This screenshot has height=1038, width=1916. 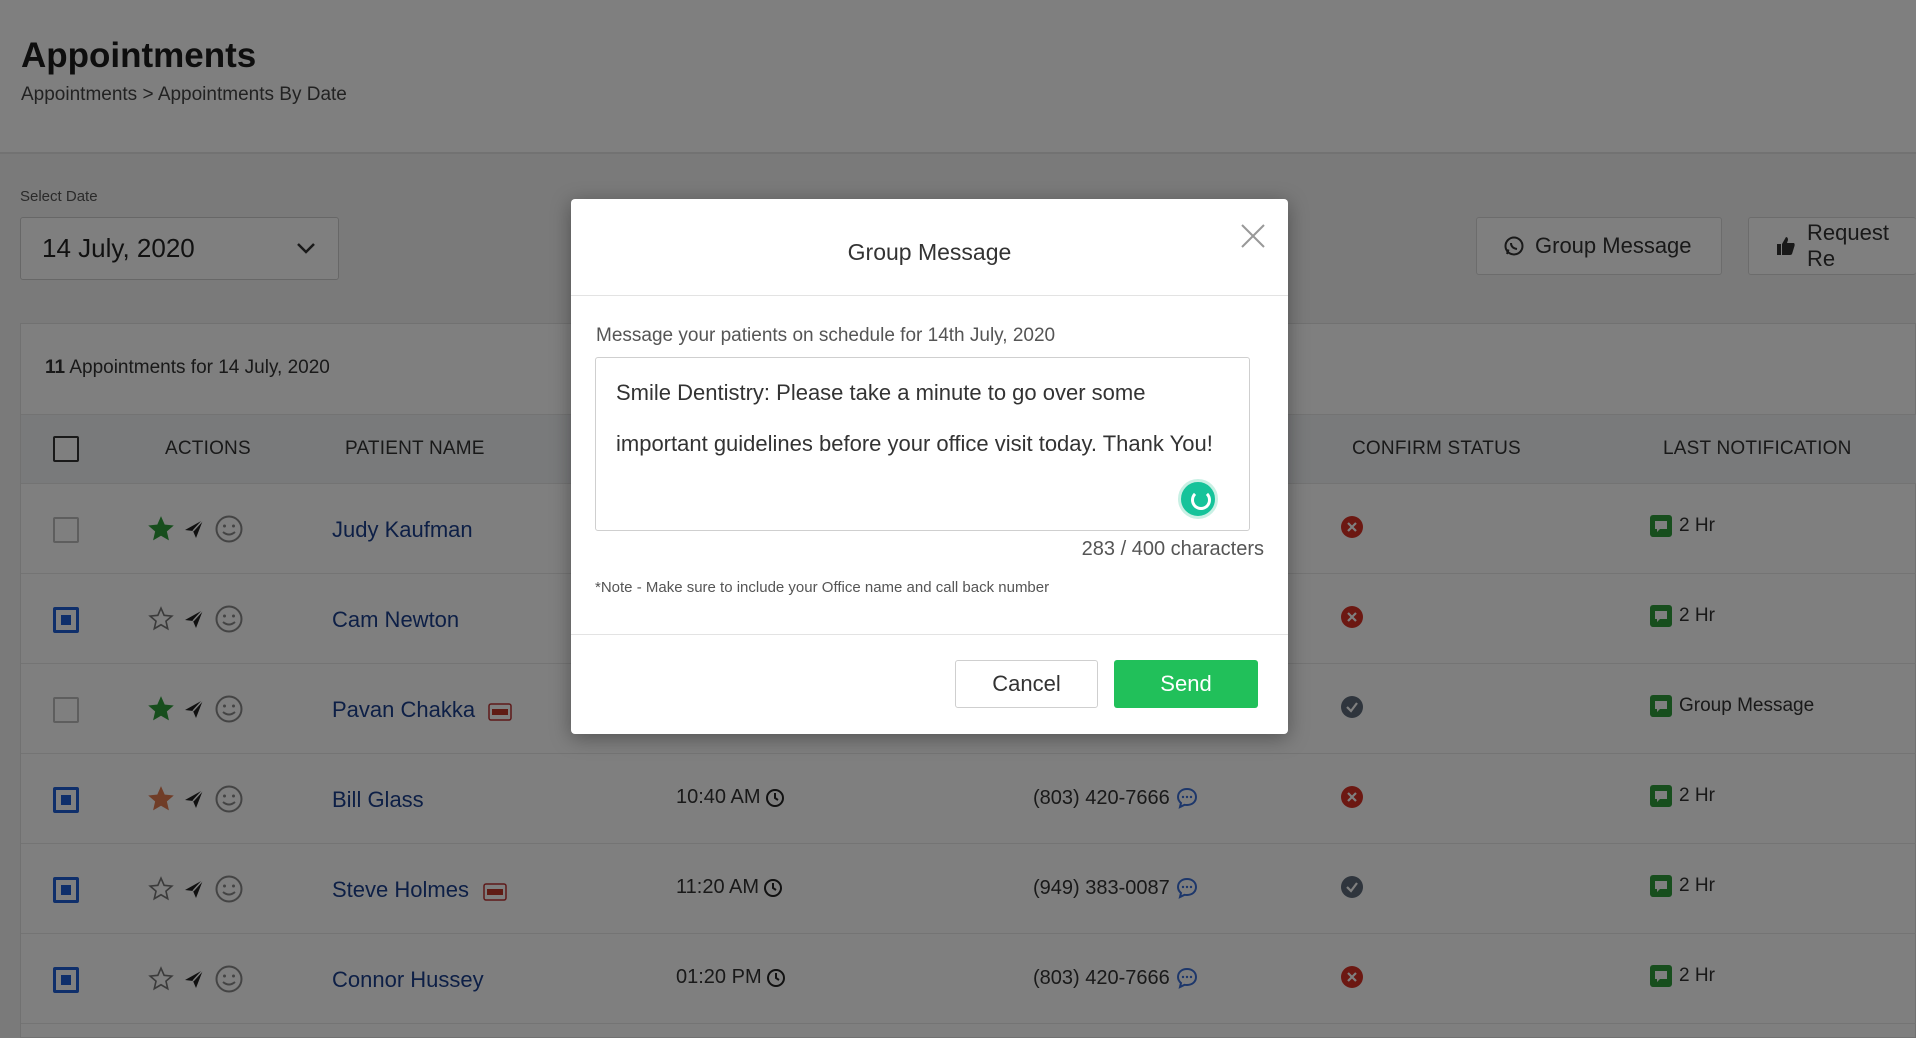 I want to click on grammarly-icon, so click(x=1198, y=499).